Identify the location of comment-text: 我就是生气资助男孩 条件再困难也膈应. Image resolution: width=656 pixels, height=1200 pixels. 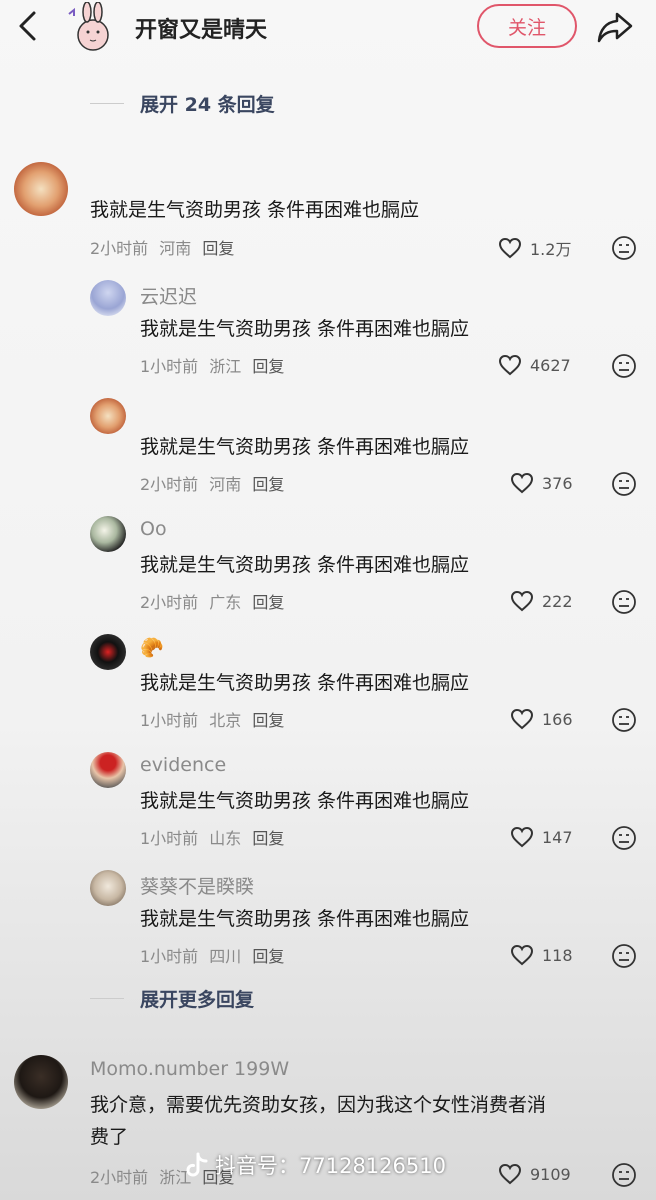
(255, 210).